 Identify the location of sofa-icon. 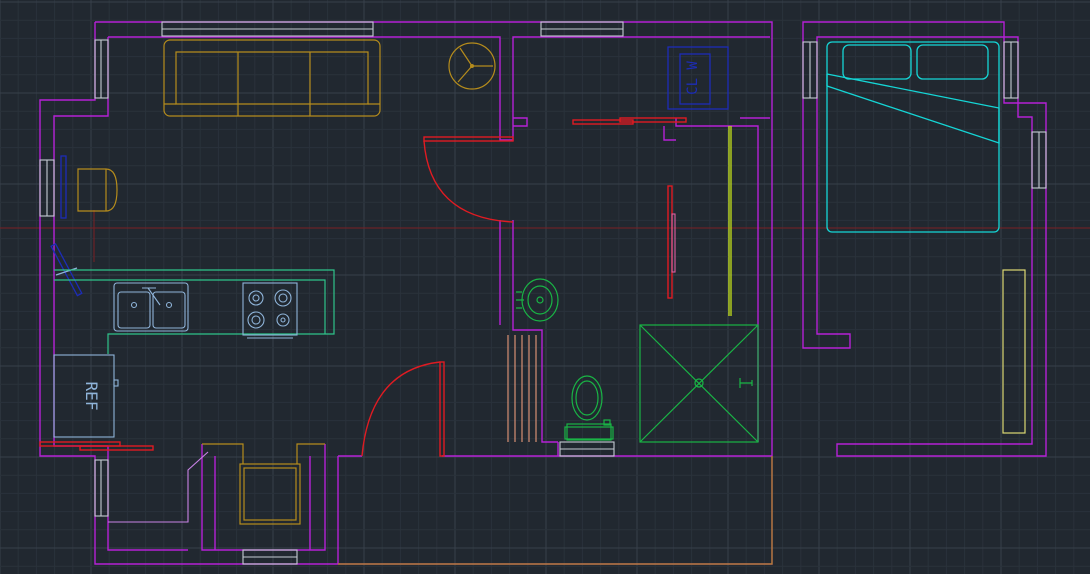
(272, 78).